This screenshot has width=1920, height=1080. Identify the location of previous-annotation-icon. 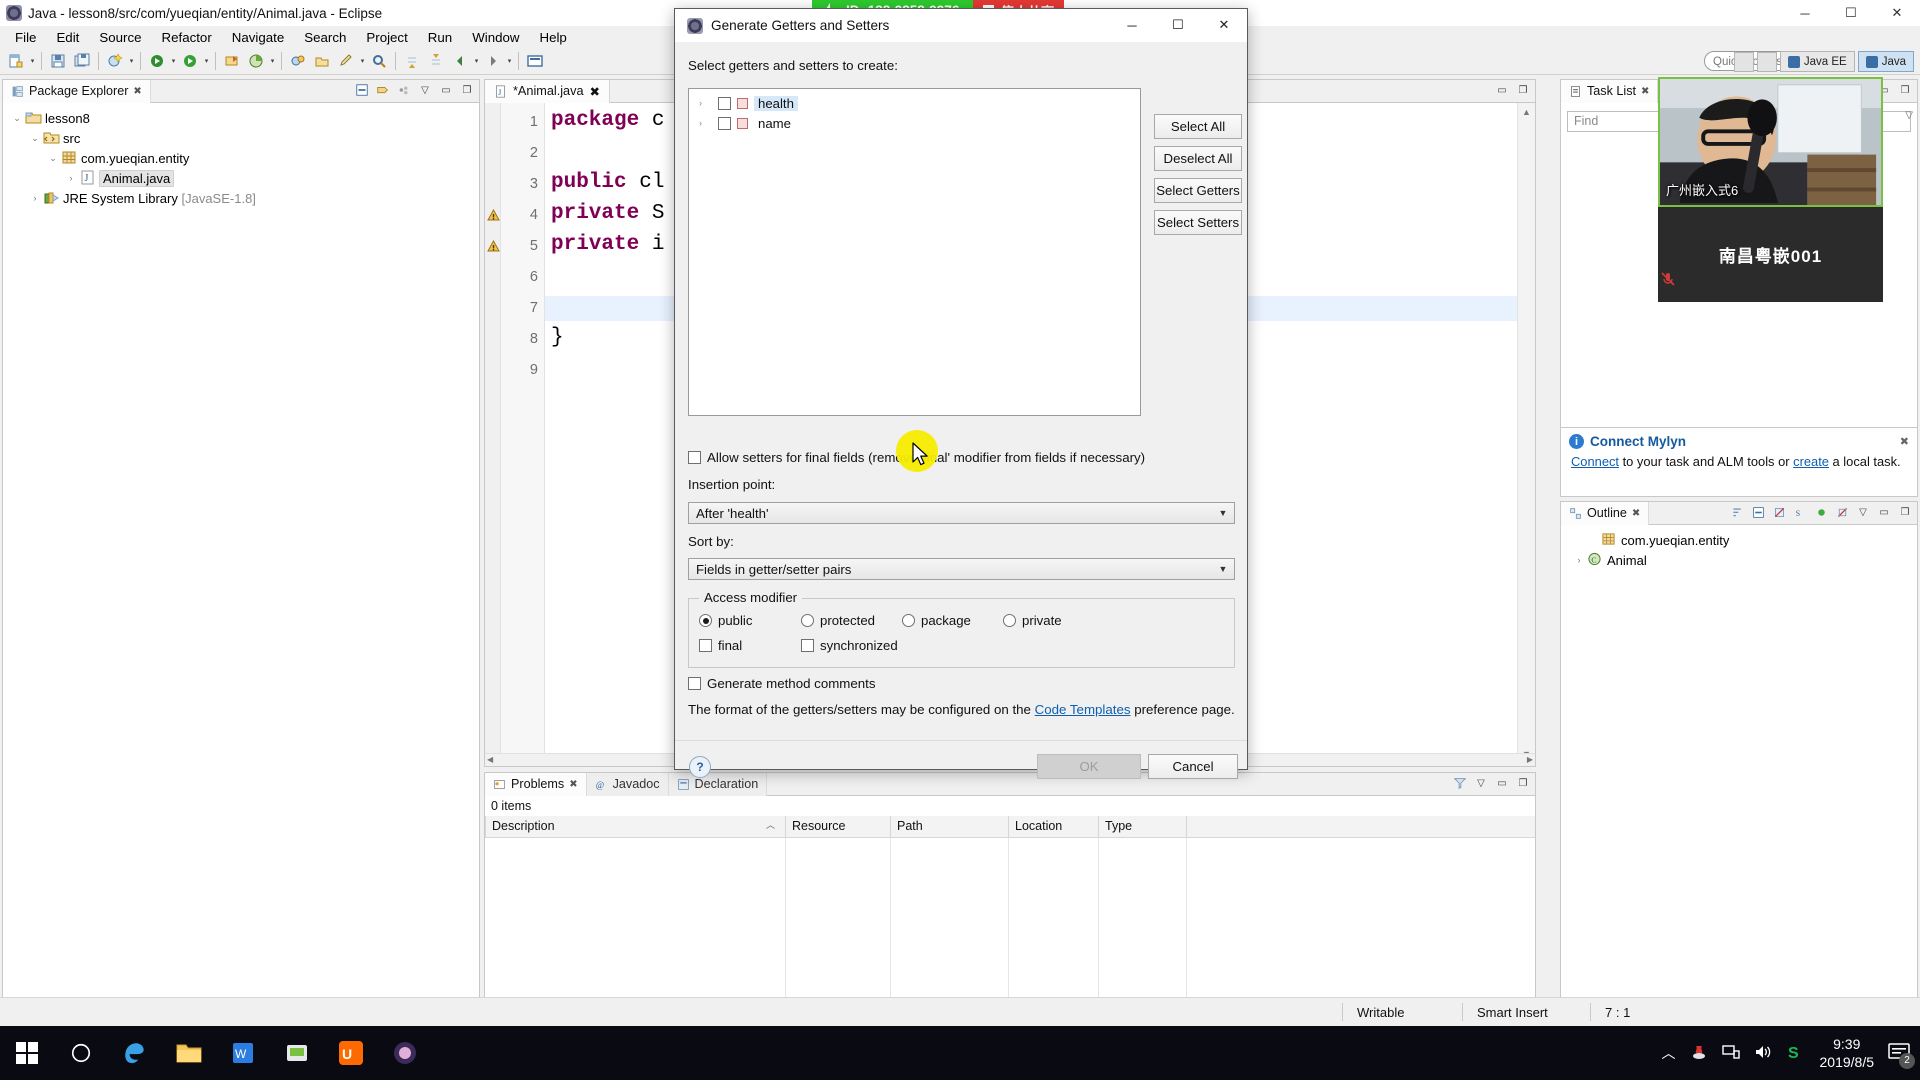
(436, 61).